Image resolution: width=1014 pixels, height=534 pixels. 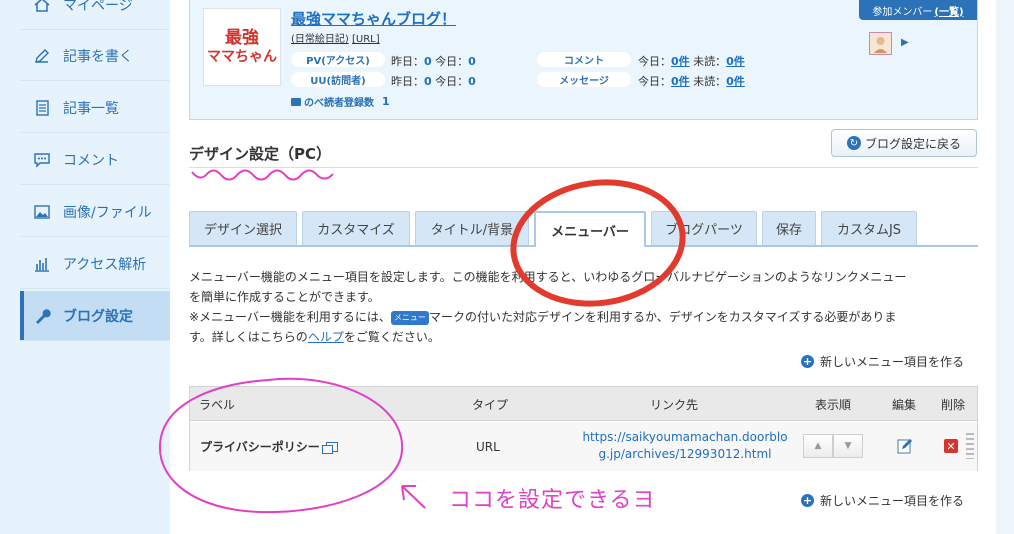 What do you see at coordinates (284, 297) in the screenshot?
I see `description-line2: を簡単に作成することができます。` at bounding box center [284, 297].